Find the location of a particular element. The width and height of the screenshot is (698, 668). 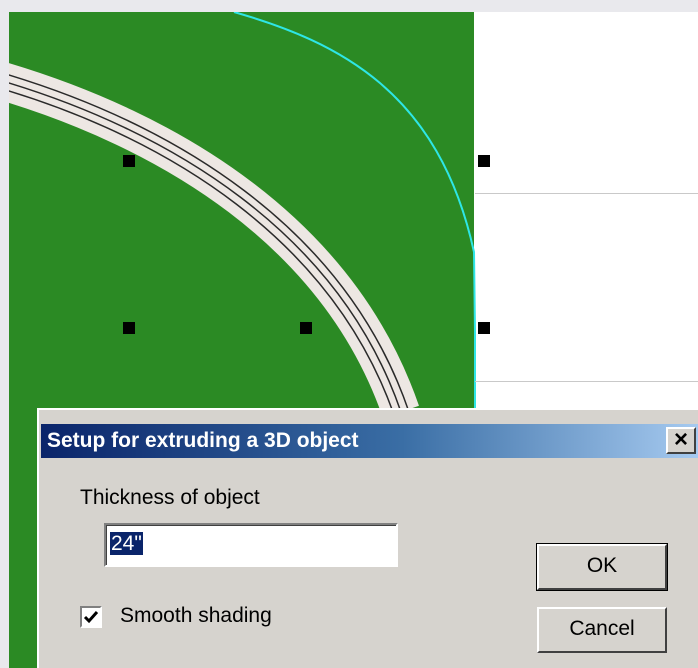

checkmark-icon is located at coordinates (91, 617).